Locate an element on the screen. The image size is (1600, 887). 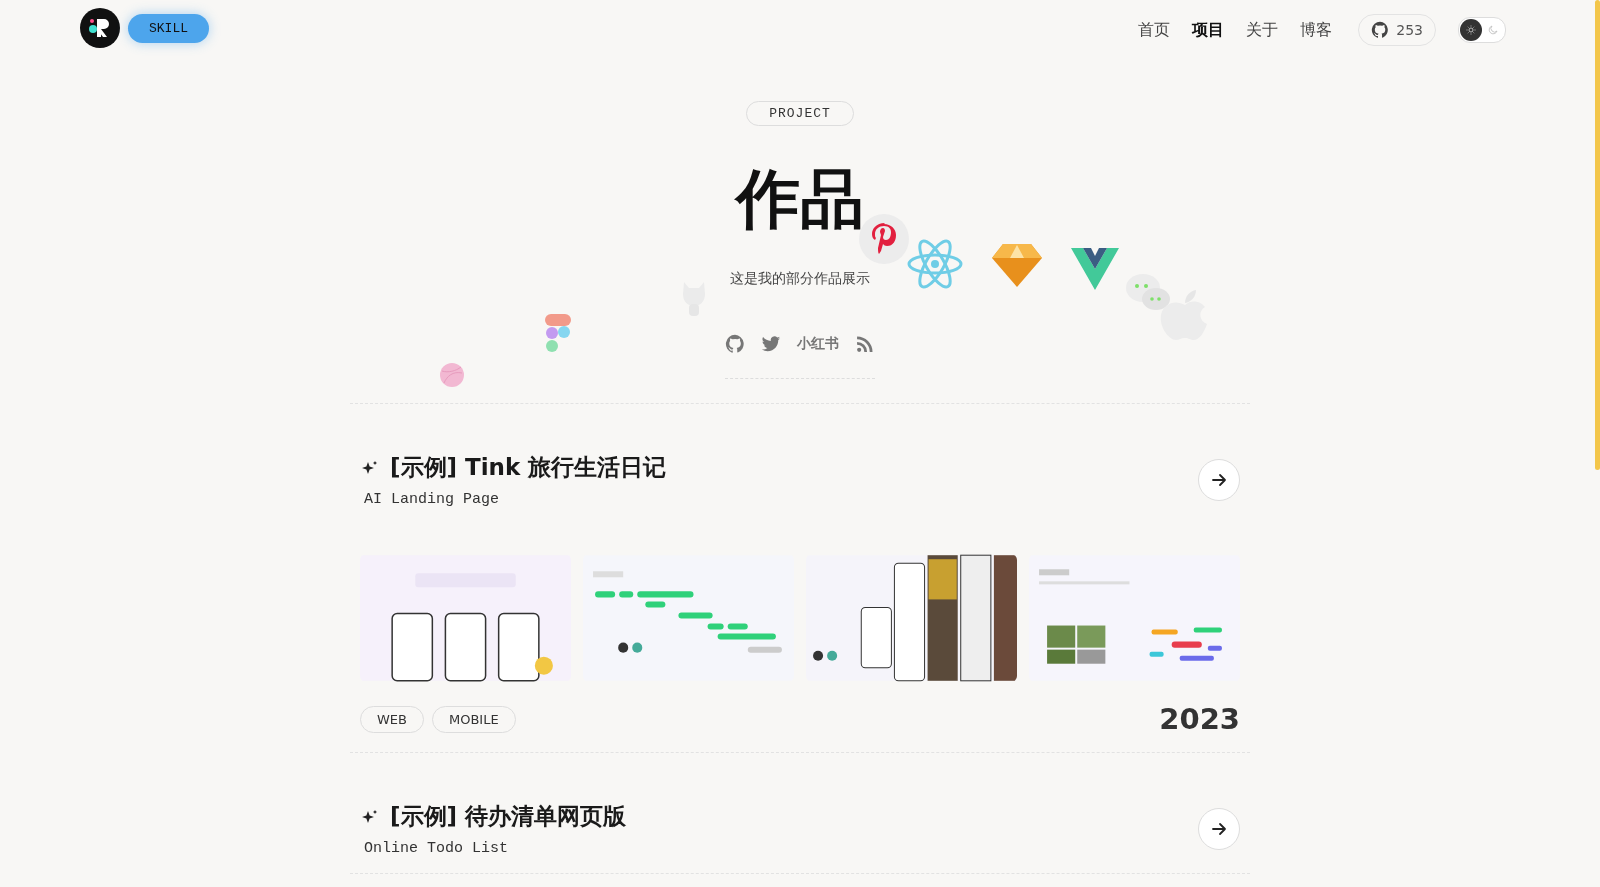
theme-toggle is located at coordinates (1482, 30).